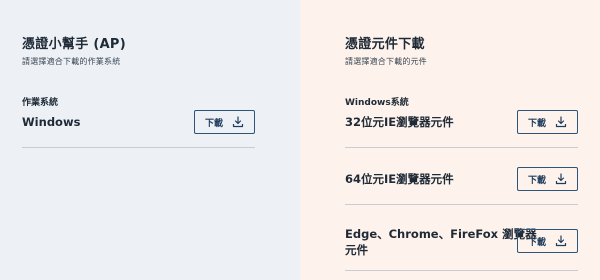 Image resolution: width=600 pixels, height=280 pixels. What do you see at coordinates (377, 103) in the screenshot?
I see `windows-section-label: Windows系統` at bounding box center [377, 103].